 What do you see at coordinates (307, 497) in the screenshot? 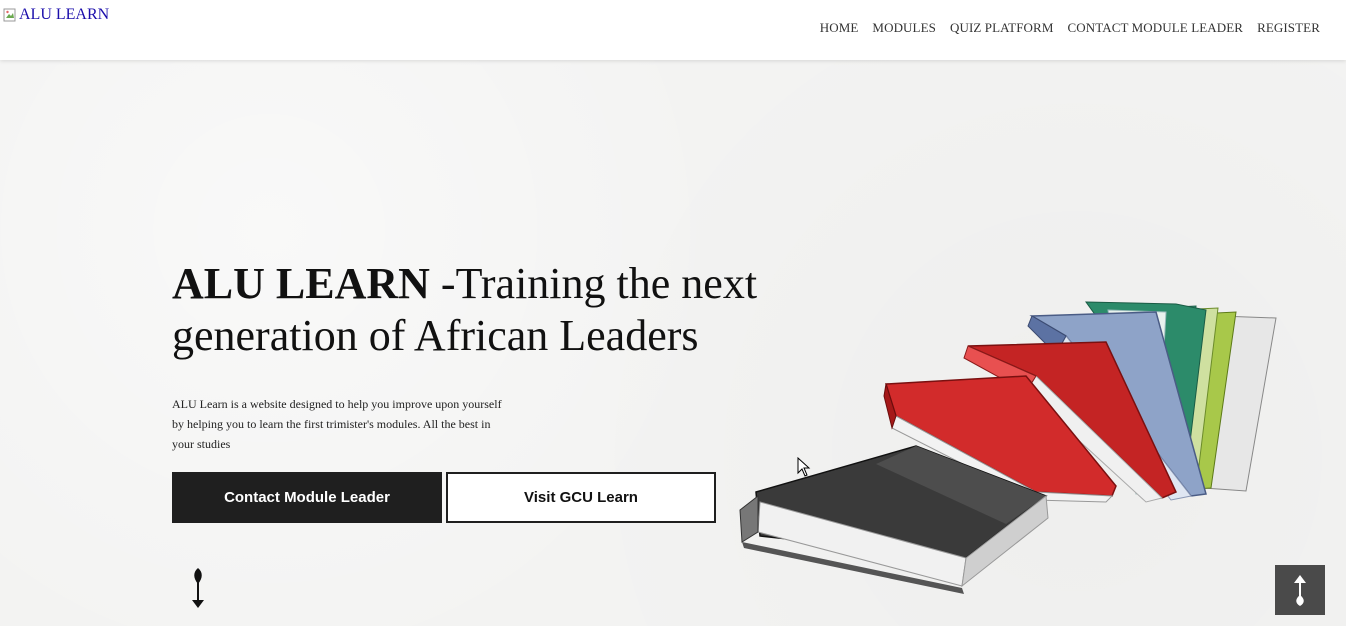
I see `contact-module-leader-button: Contact Module Leader` at bounding box center [307, 497].